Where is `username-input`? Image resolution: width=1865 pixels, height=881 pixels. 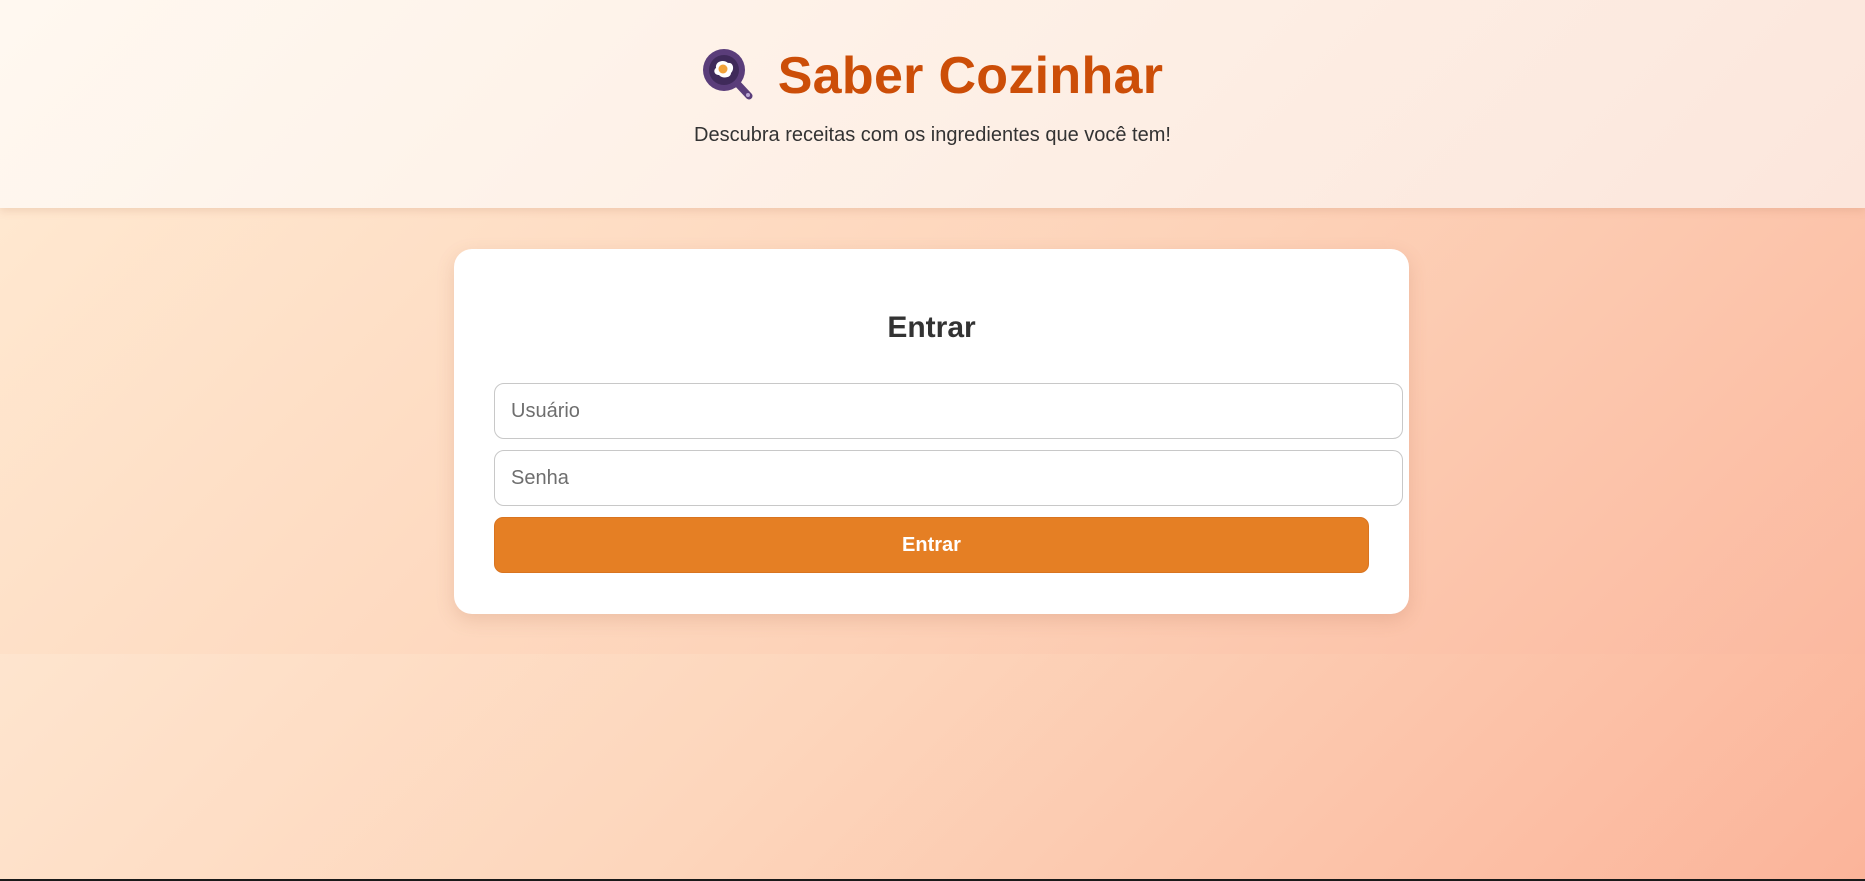 username-input is located at coordinates (948, 411).